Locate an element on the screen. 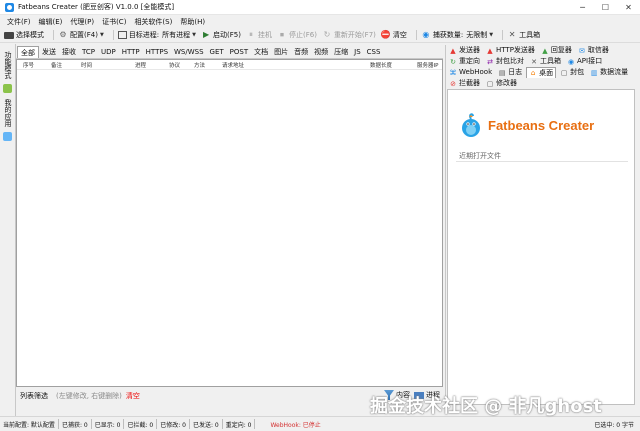  webhook-icon: ⌘ is located at coordinates (453, 72).